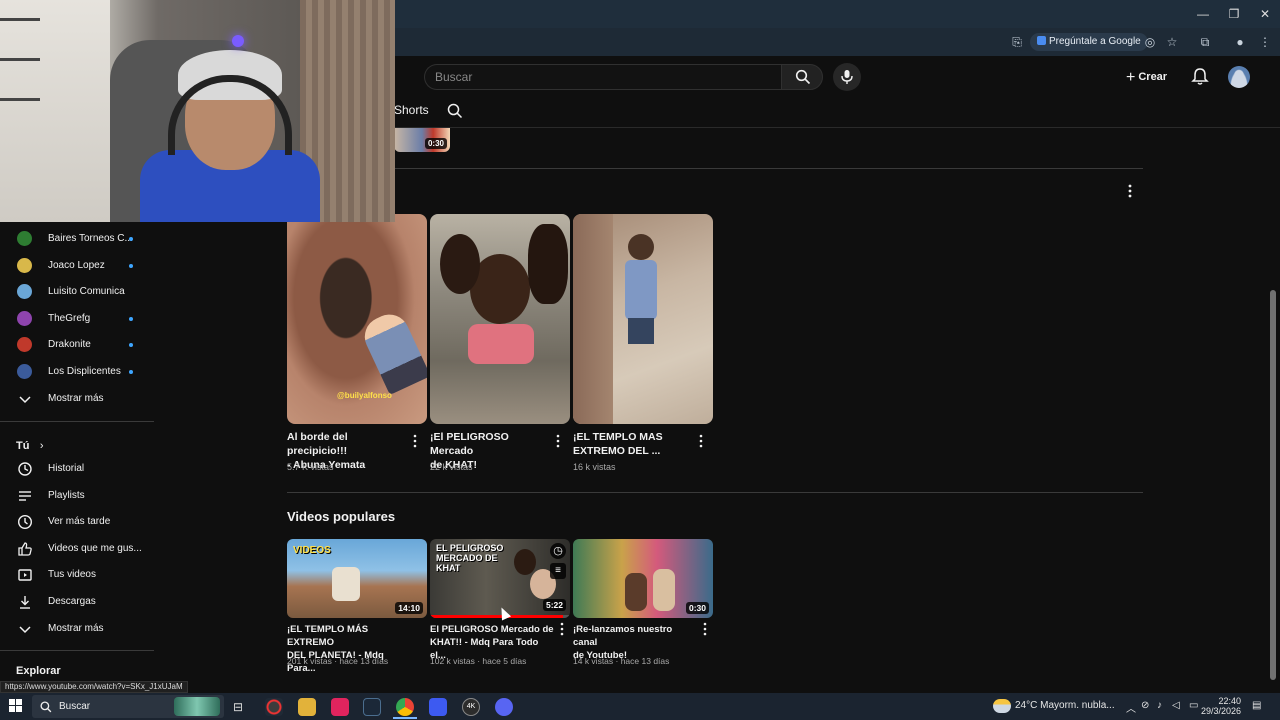  I want to click on sidebar-subscription: Luisito Comunica, so click(77, 292).